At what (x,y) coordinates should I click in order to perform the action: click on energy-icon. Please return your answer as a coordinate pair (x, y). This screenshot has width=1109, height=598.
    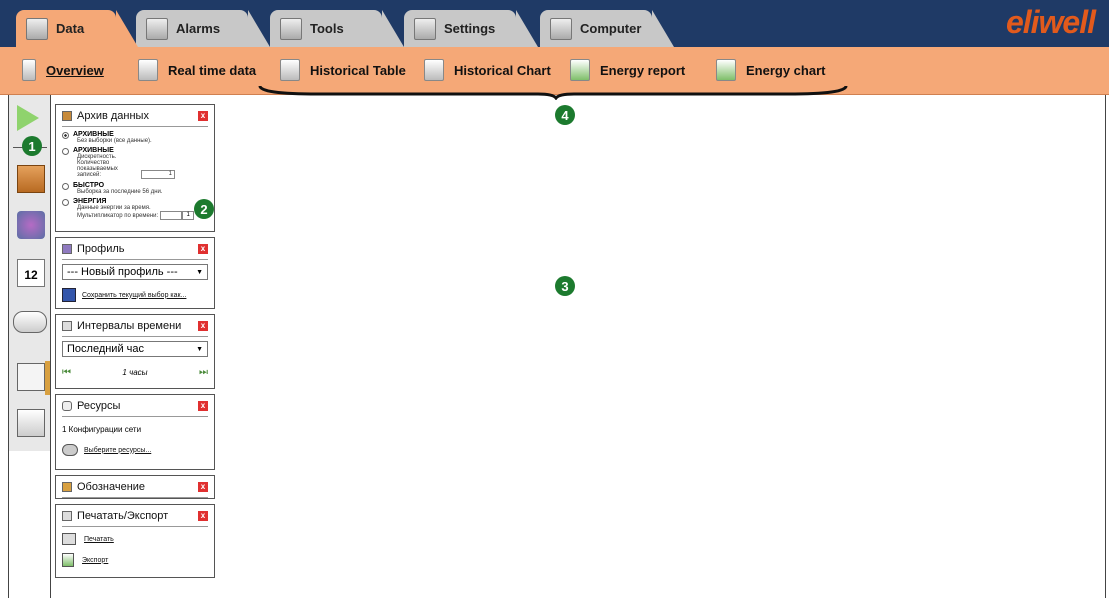
    Looking at the image, I should click on (580, 70).